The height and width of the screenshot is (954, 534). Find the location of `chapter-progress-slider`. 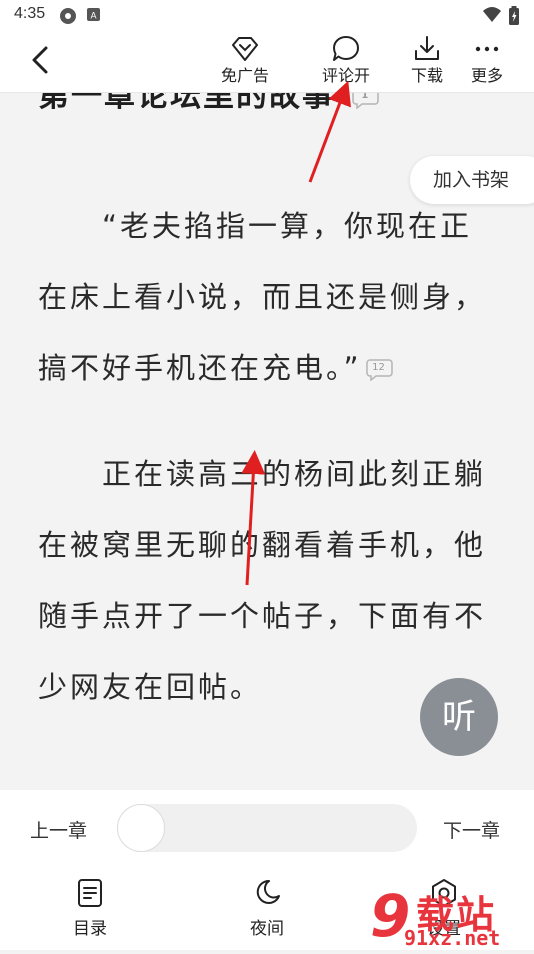

chapter-progress-slider is located at coordinates (267, 828).